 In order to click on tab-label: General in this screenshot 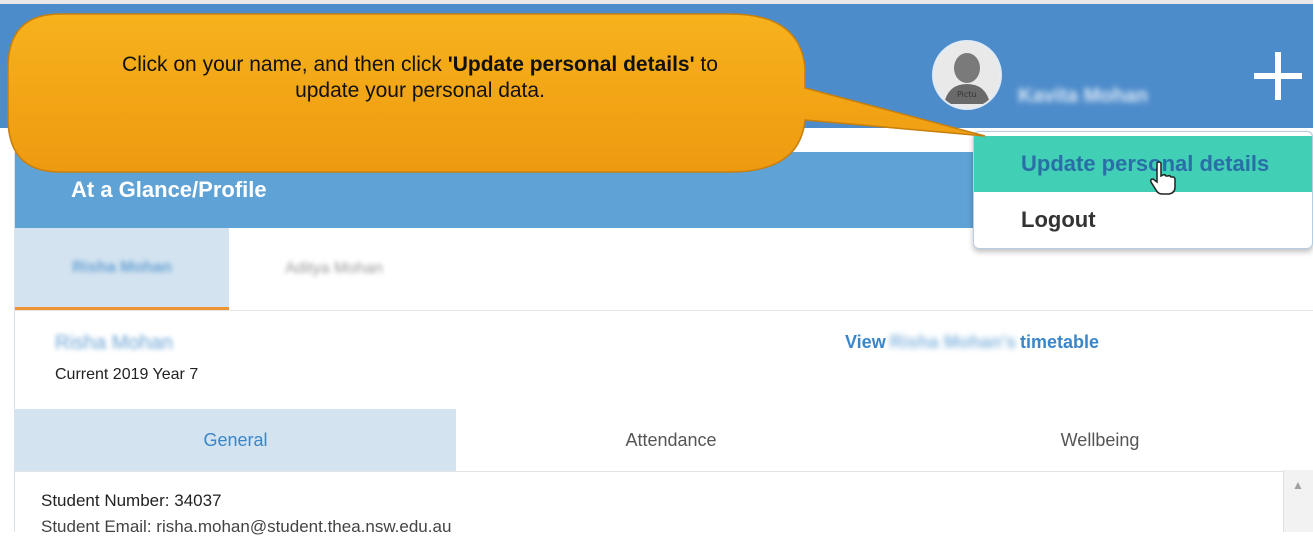, I will do `click(235, 439)`.